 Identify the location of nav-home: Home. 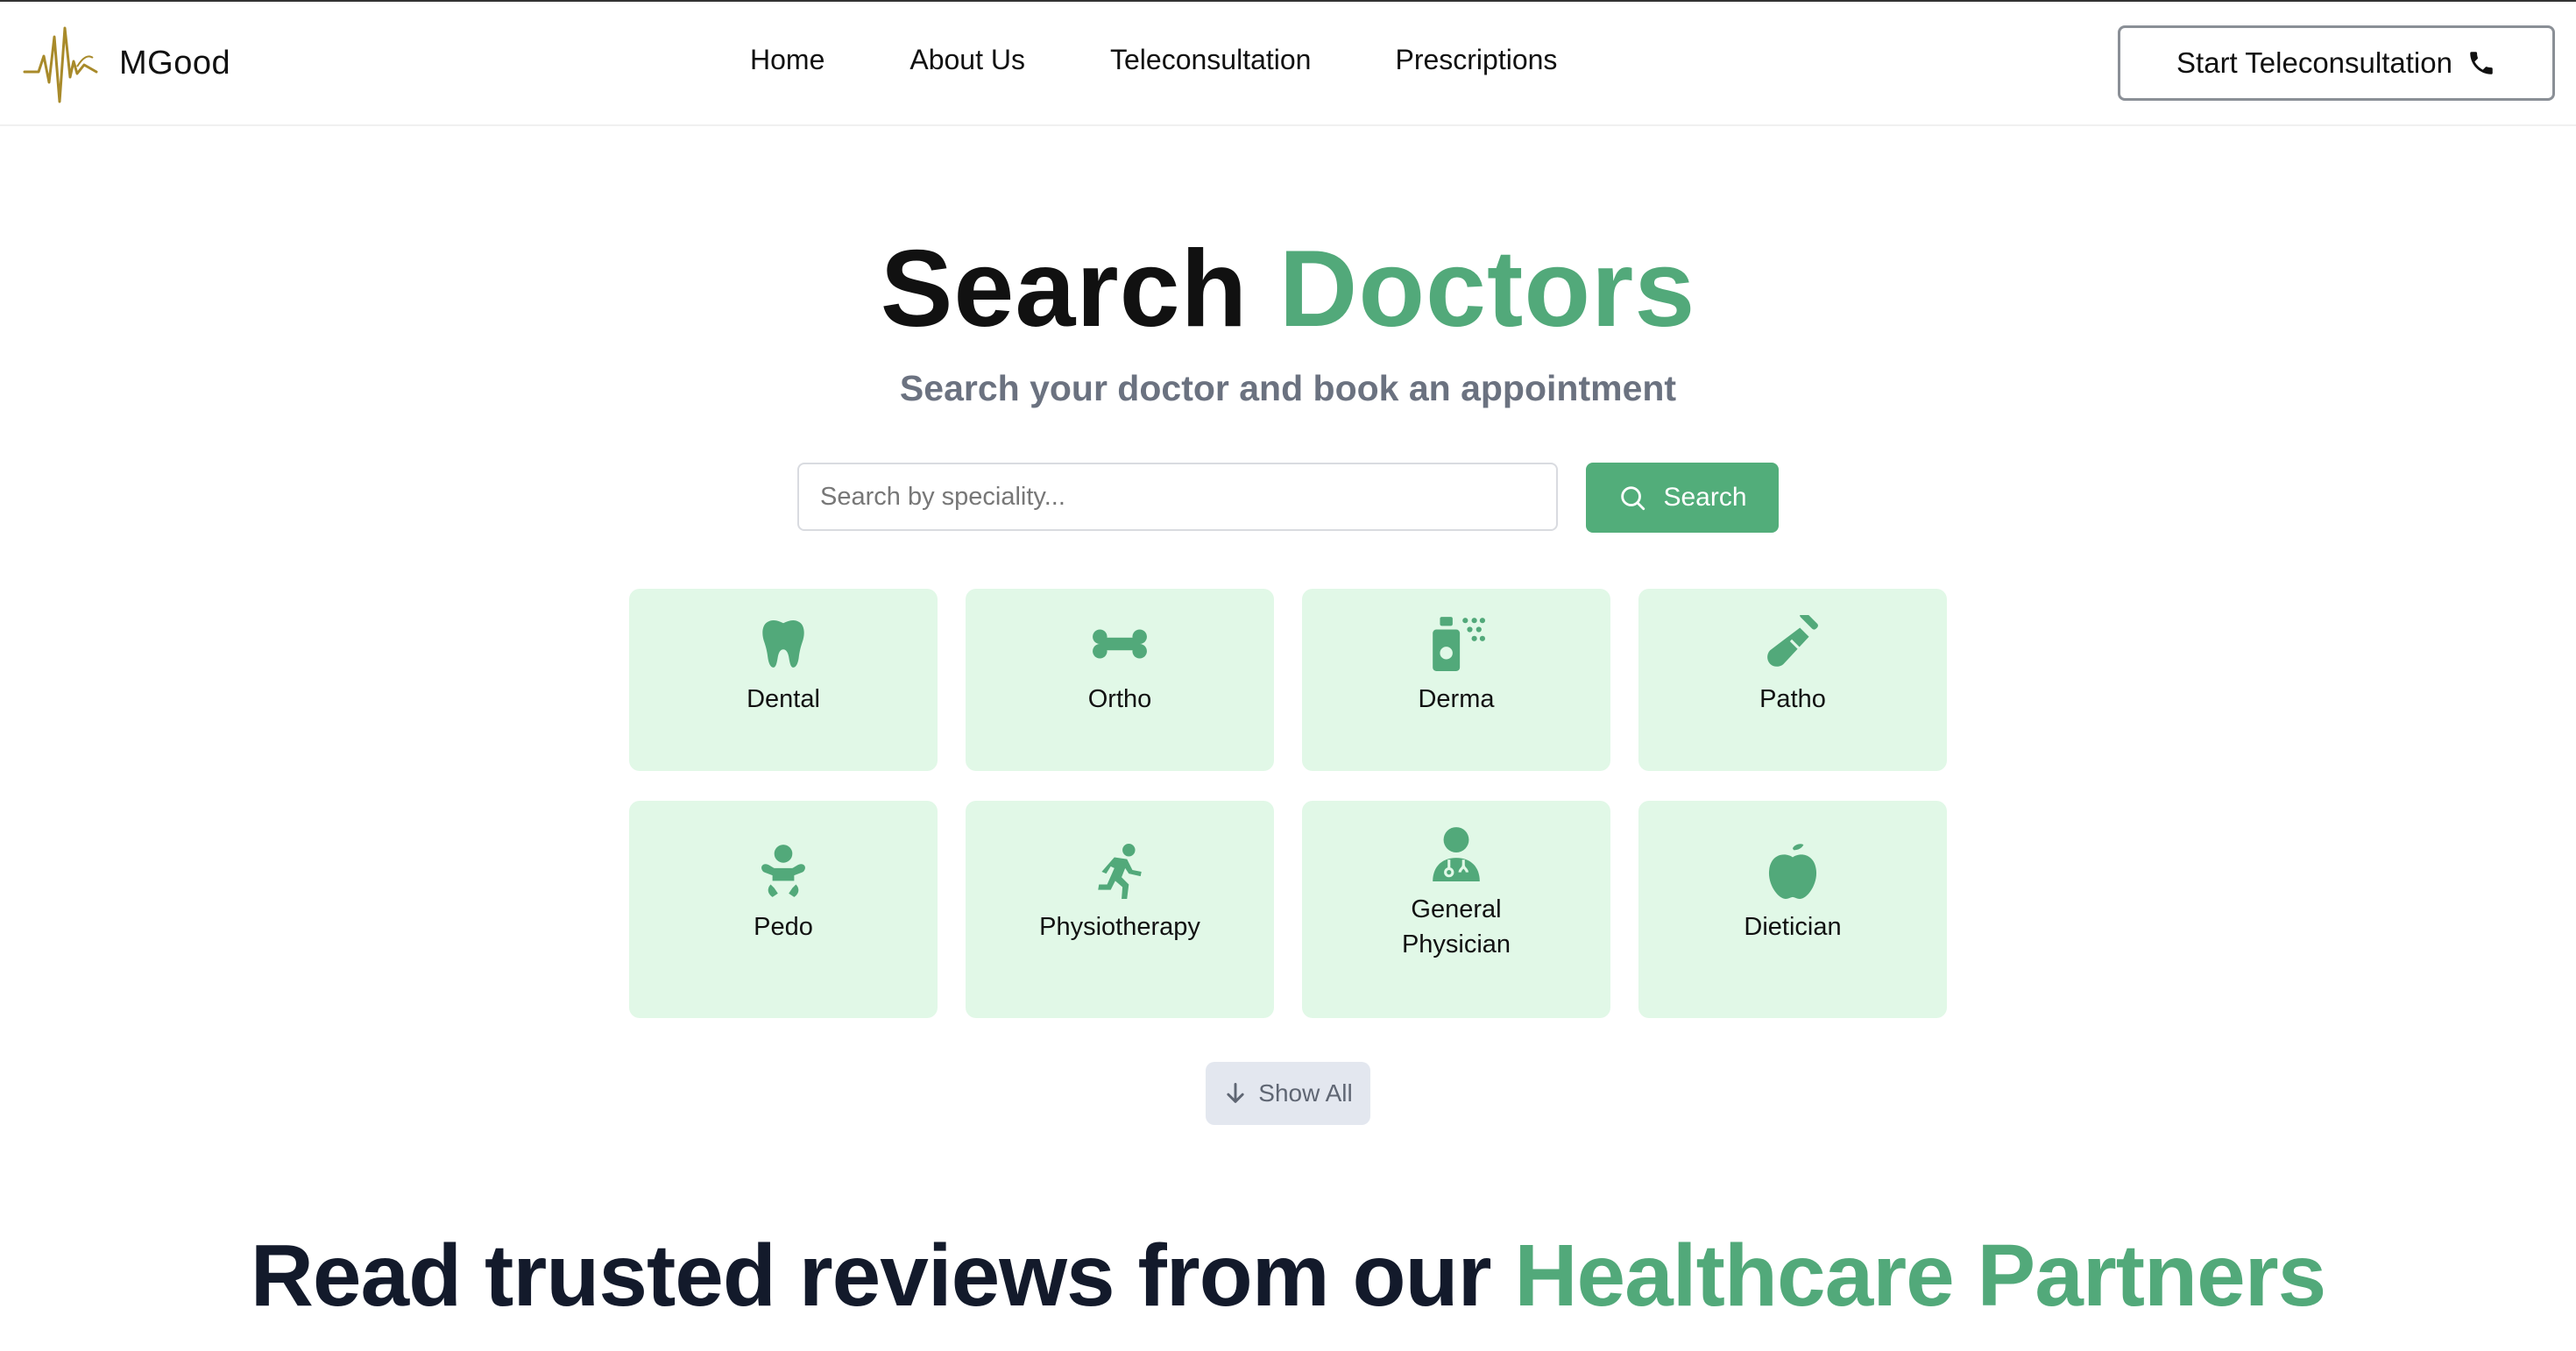
(787, 60).